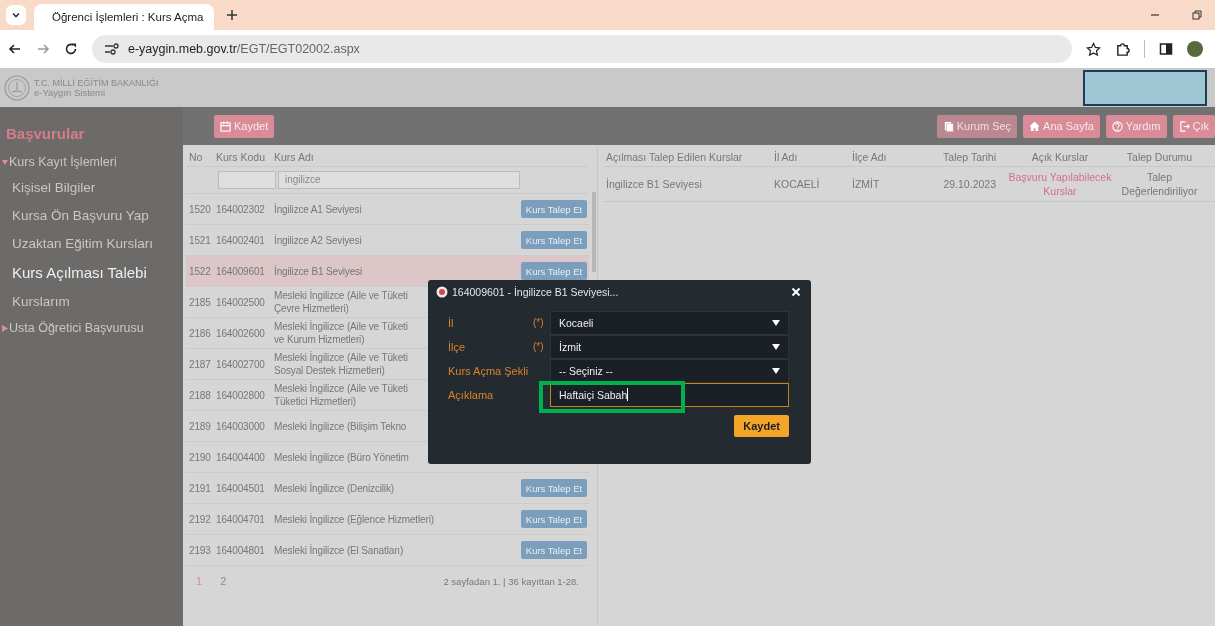  I want to click on side-panel-icon, so click(1166, 49).